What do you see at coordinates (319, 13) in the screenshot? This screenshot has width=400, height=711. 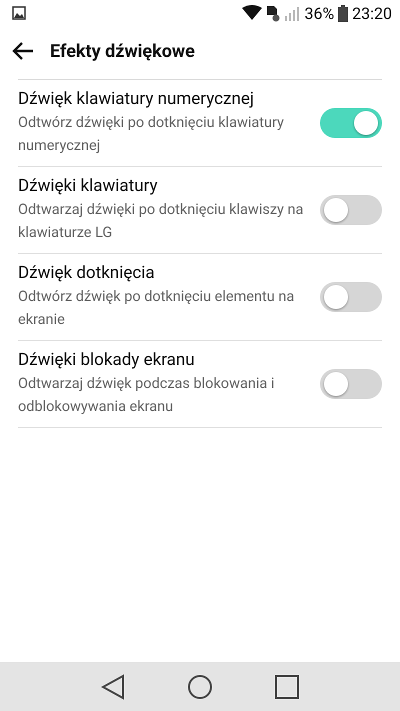 I see `battery-percent: 36%` at bounding box center [319, 13].